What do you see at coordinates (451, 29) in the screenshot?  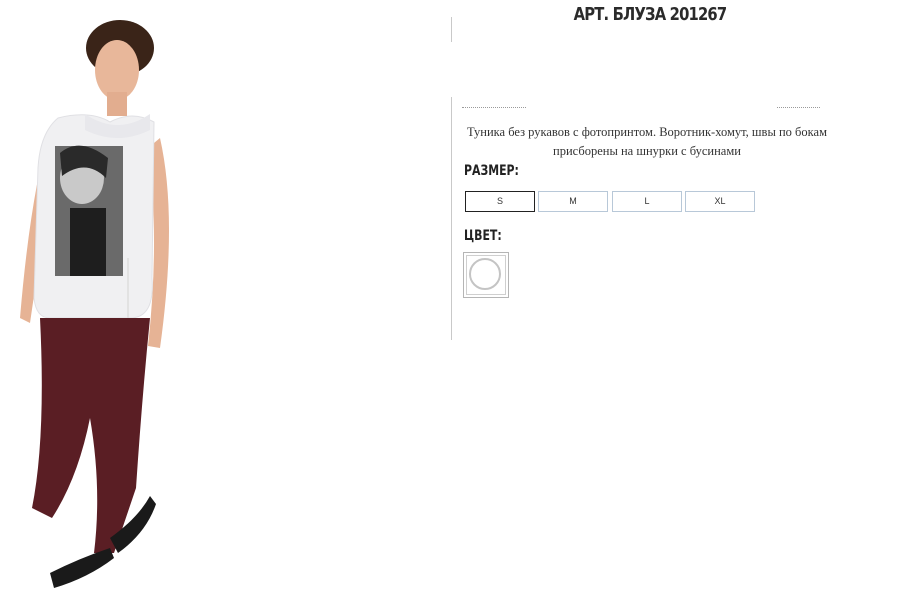 I see `divider-top` at bounding box center [451, 29].